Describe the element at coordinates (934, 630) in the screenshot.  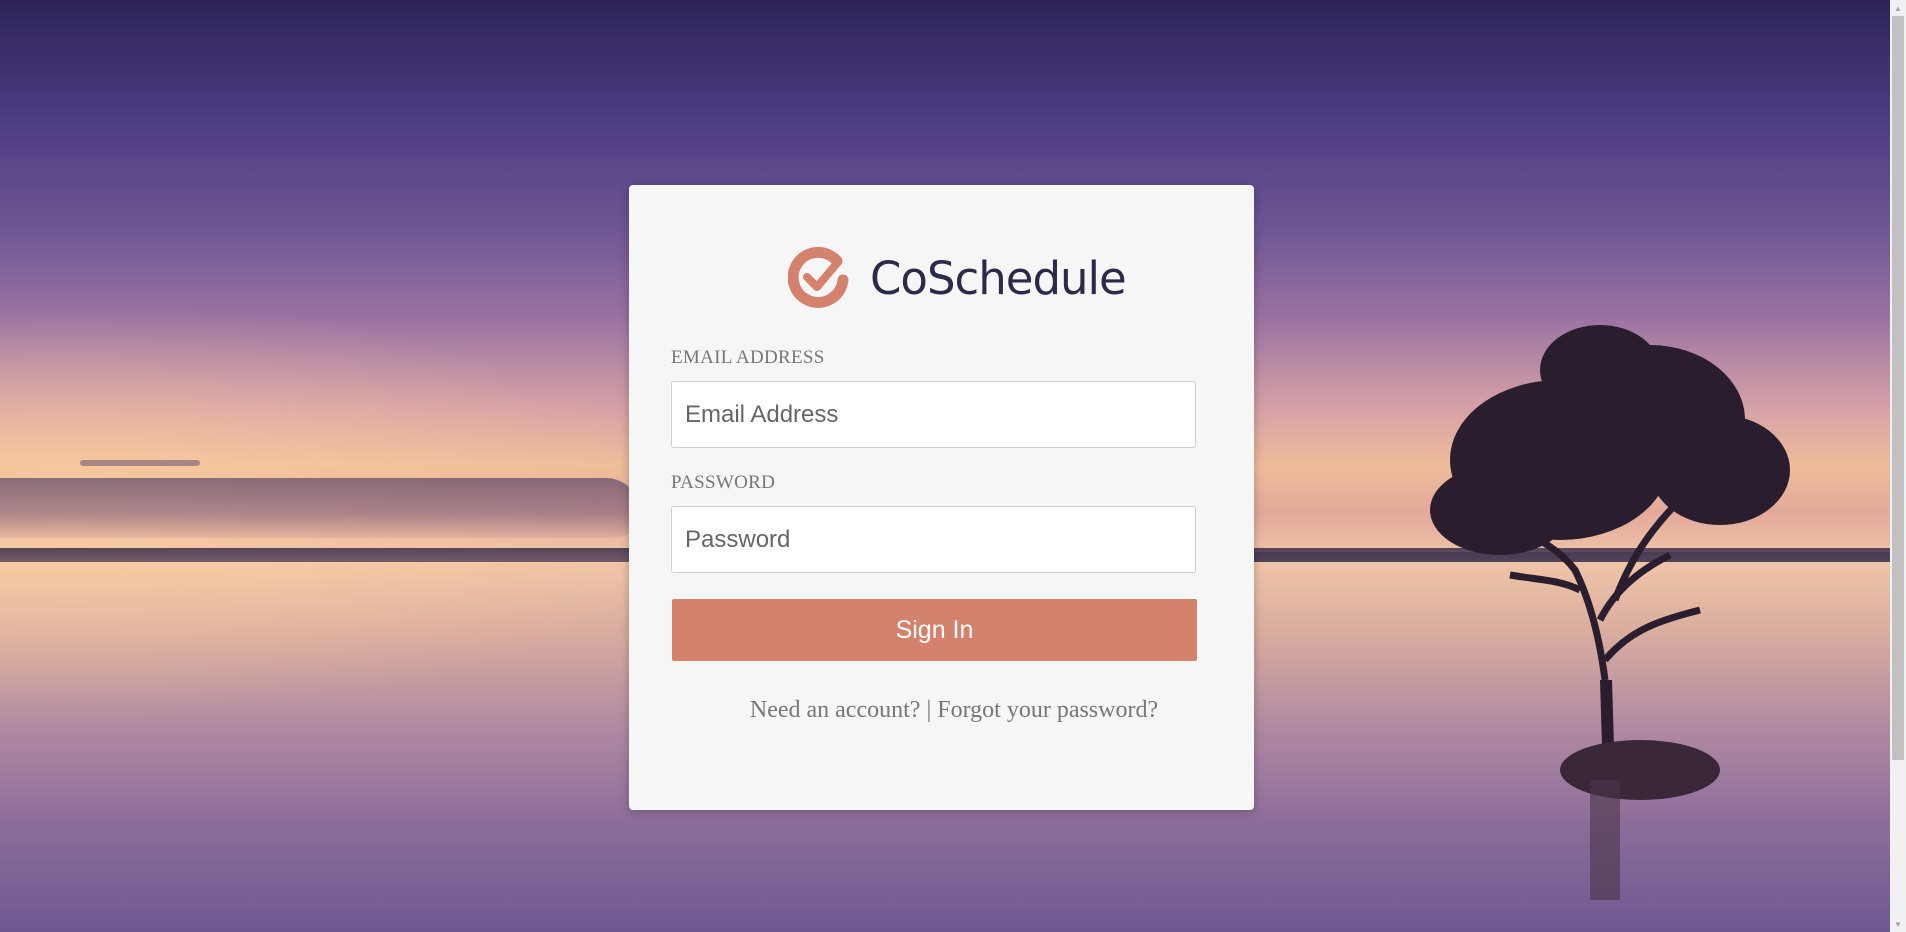
I see `sign-in-button: Sign In` at that location.